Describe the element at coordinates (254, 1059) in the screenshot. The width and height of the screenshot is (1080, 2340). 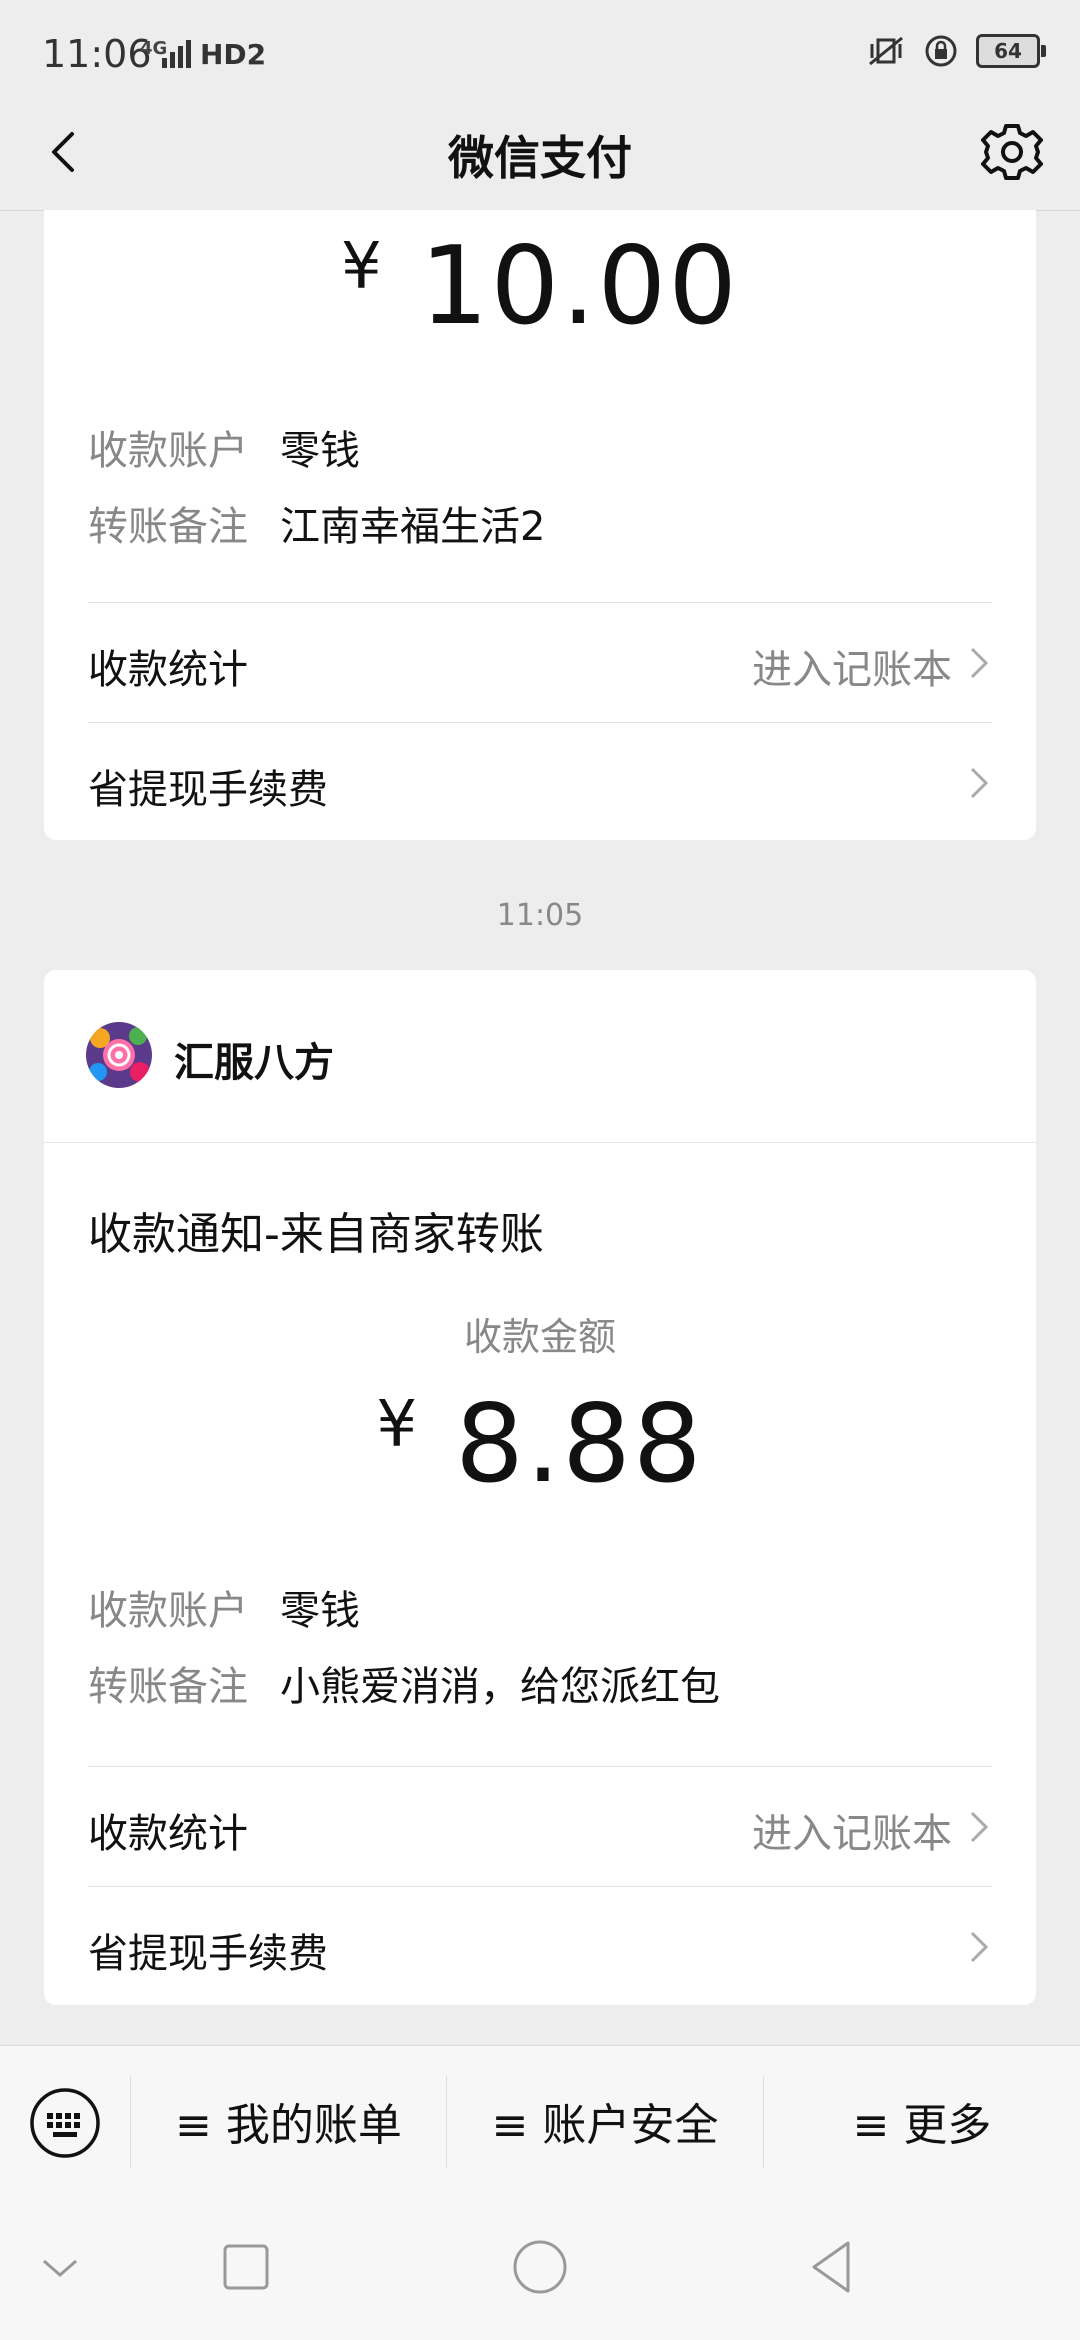
I see `merchant-name: 汇服八方` at that location.